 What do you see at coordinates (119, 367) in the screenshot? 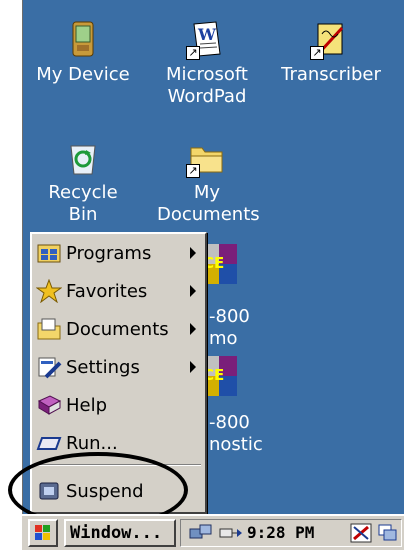
I see `menu-item-settings: Settings` at bounding box center [119, 367].